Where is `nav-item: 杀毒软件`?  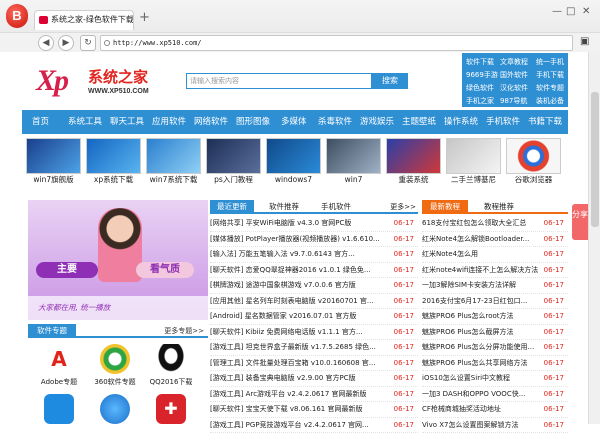
nav-item: 杀毒软件 is located at coordinates (335, 122).